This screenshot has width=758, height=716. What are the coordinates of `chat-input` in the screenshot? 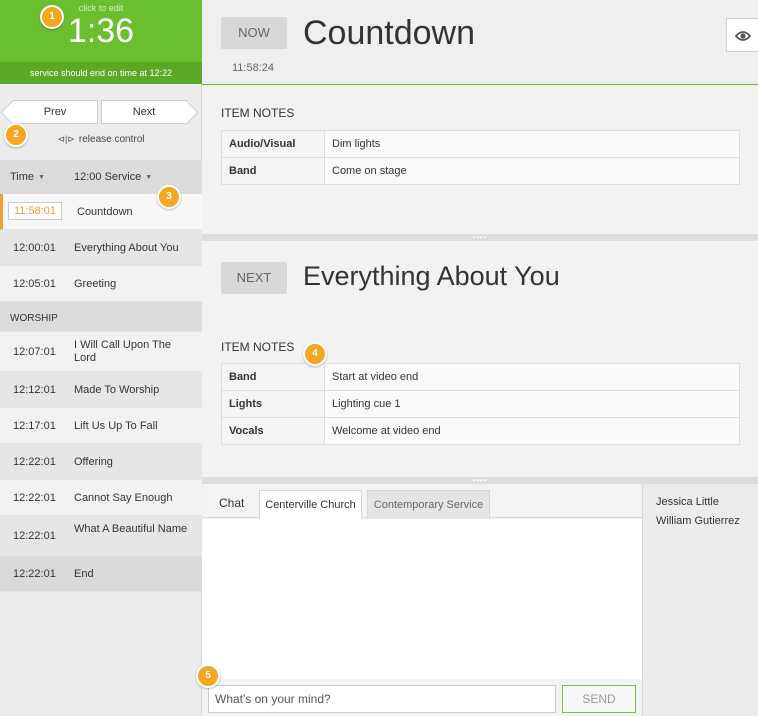 It's located at (382, 699).